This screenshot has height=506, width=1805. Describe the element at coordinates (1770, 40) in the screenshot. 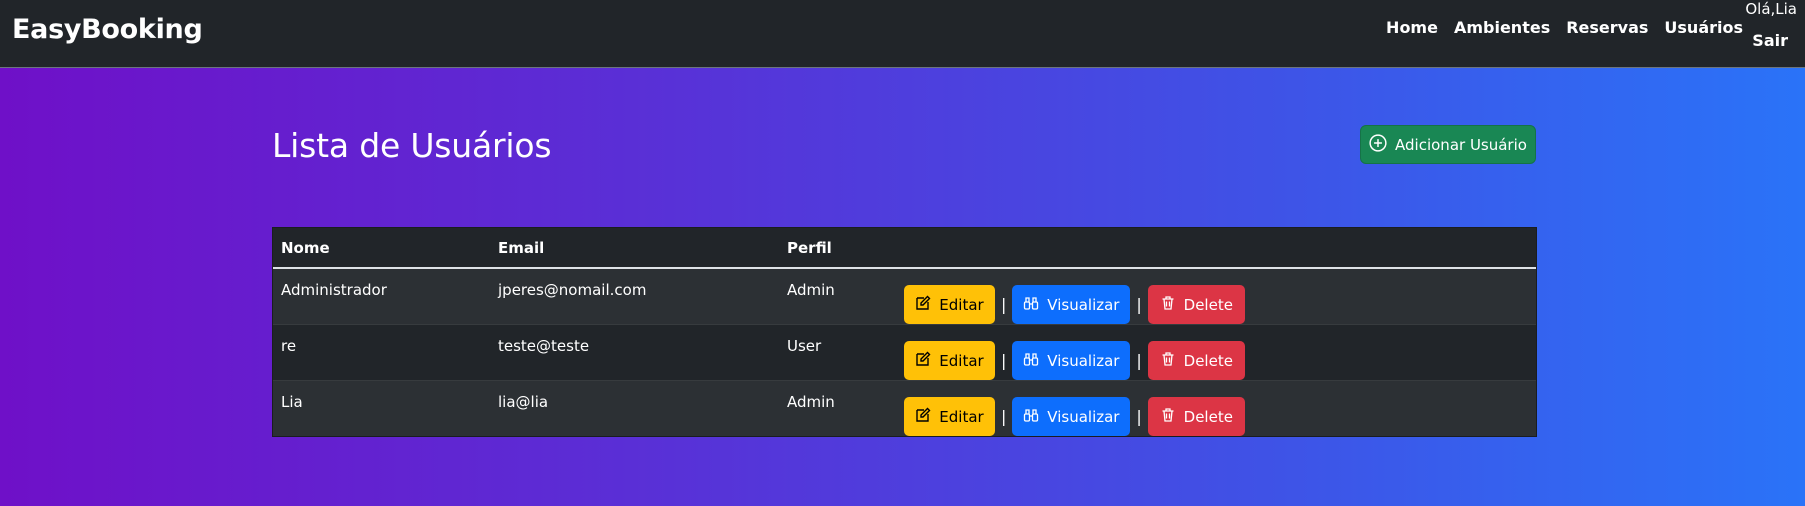

I see `logout-link: Sair` at that location.